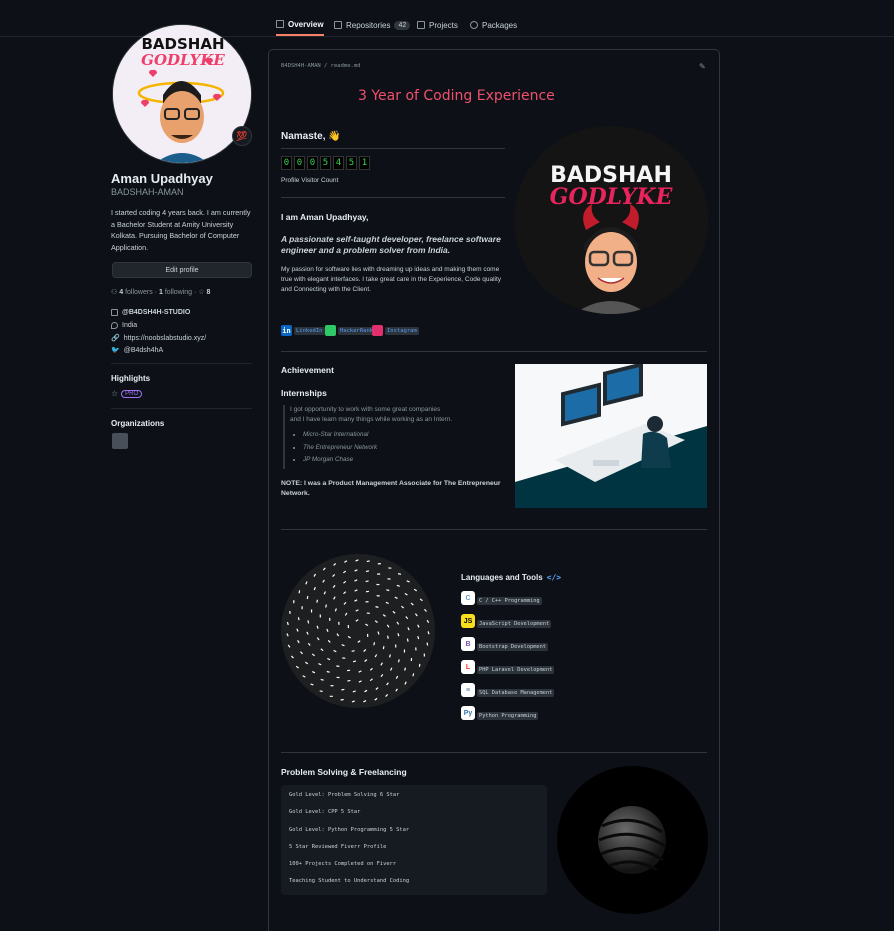 This screenshot has height=931, width=894. What do you see at coordinates (300, 25) in the screenshot?
I see `tab-overview: Overview` at bounding box center [300, 25].